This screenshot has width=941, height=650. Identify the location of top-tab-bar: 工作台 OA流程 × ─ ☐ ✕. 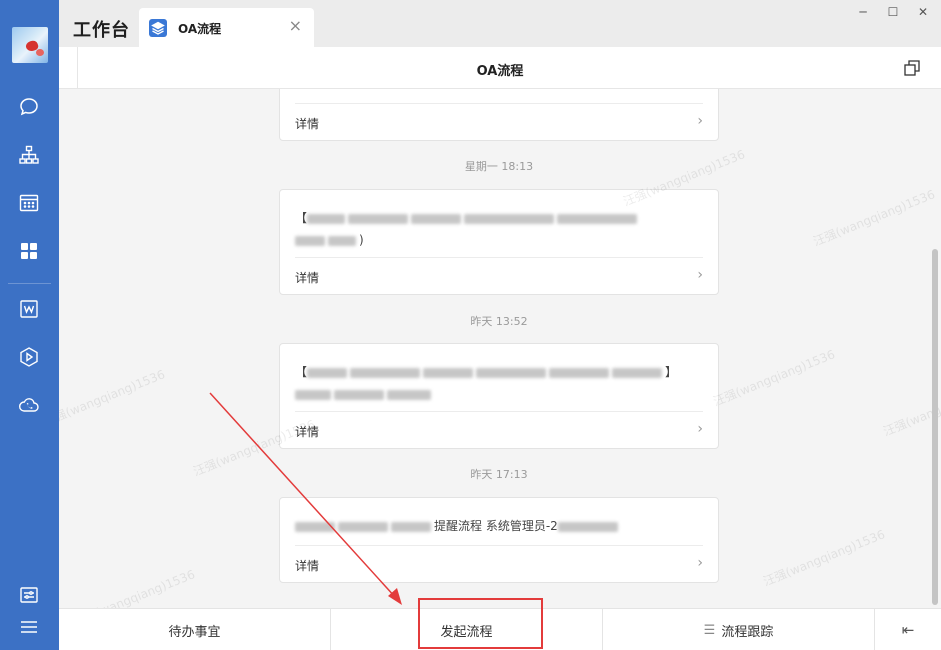
(500, 23).